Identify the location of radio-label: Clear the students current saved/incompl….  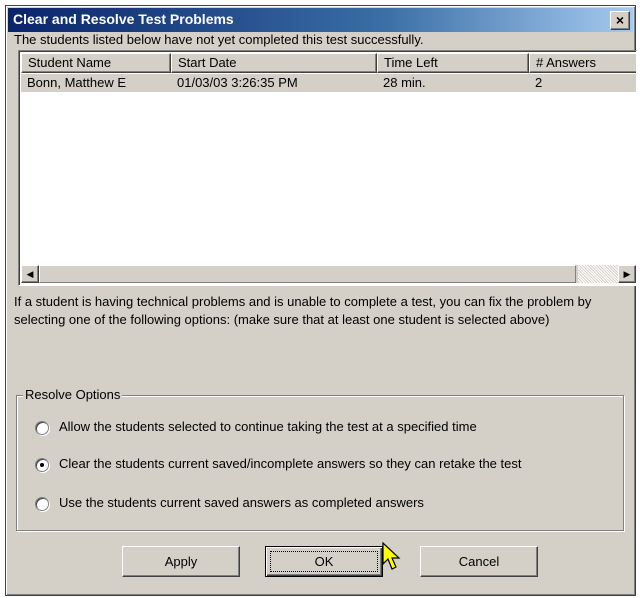
(290, 463).